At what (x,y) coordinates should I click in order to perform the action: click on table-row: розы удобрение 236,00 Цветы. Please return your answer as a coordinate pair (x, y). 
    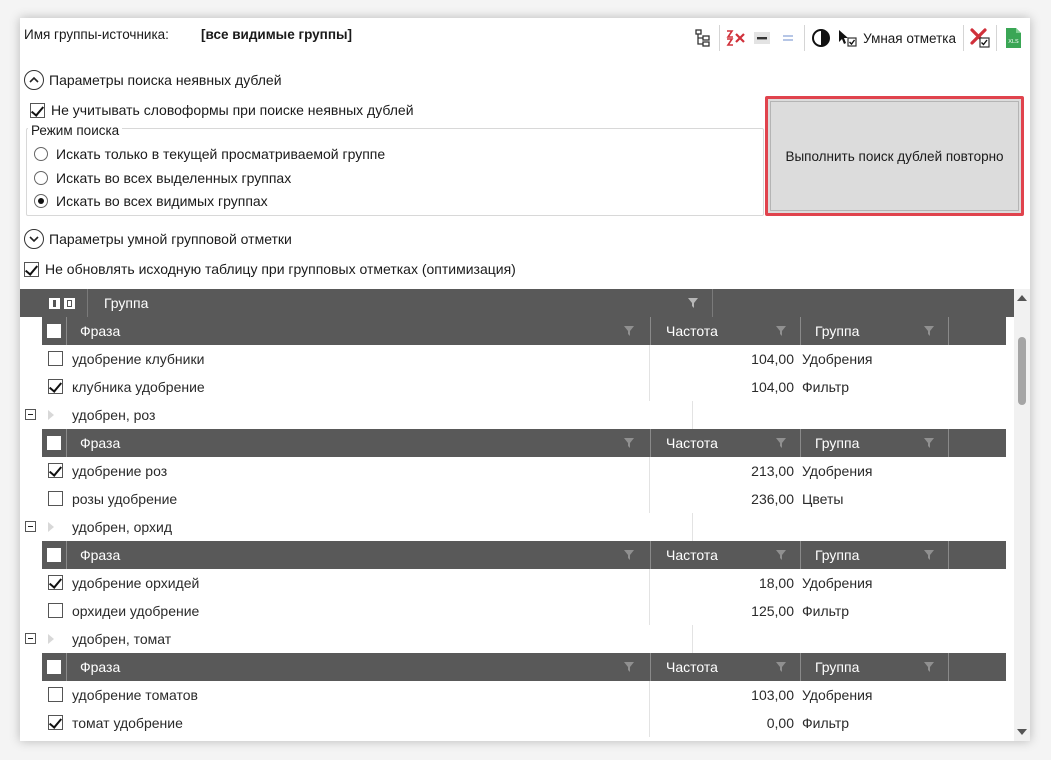
    Looking at the image, I should click on (524, 499).